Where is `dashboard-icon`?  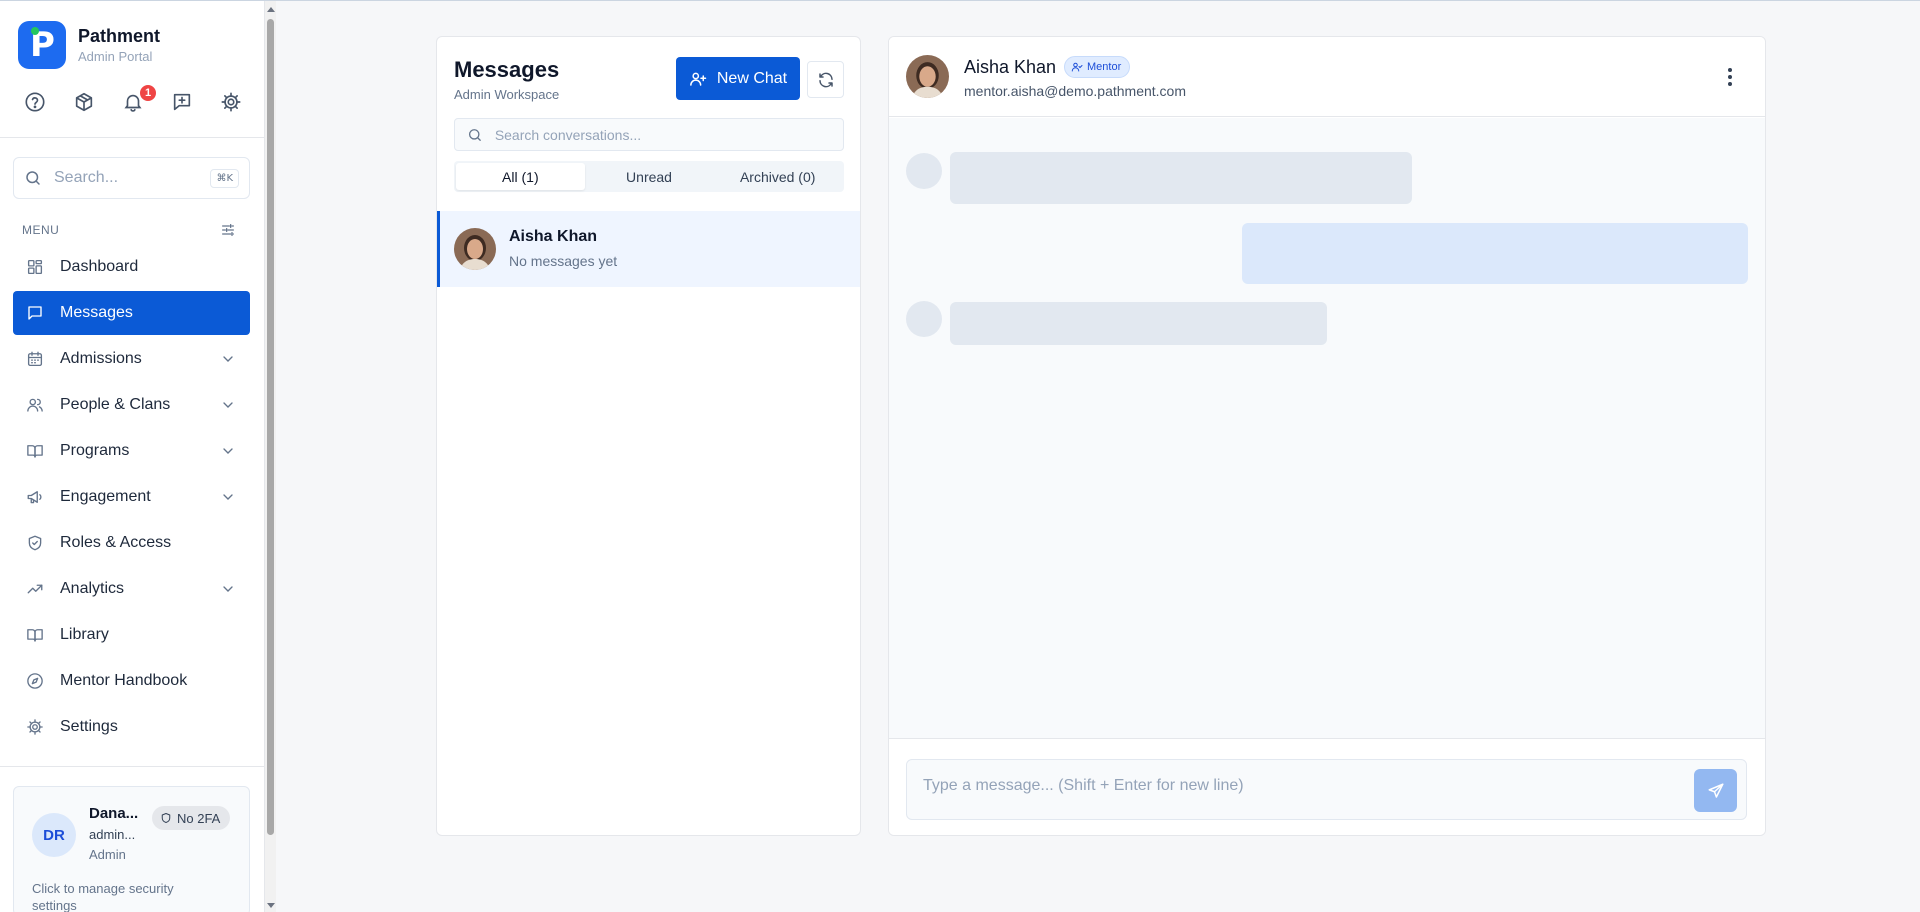
dashboard-icon is located at coordinates (35, 267).